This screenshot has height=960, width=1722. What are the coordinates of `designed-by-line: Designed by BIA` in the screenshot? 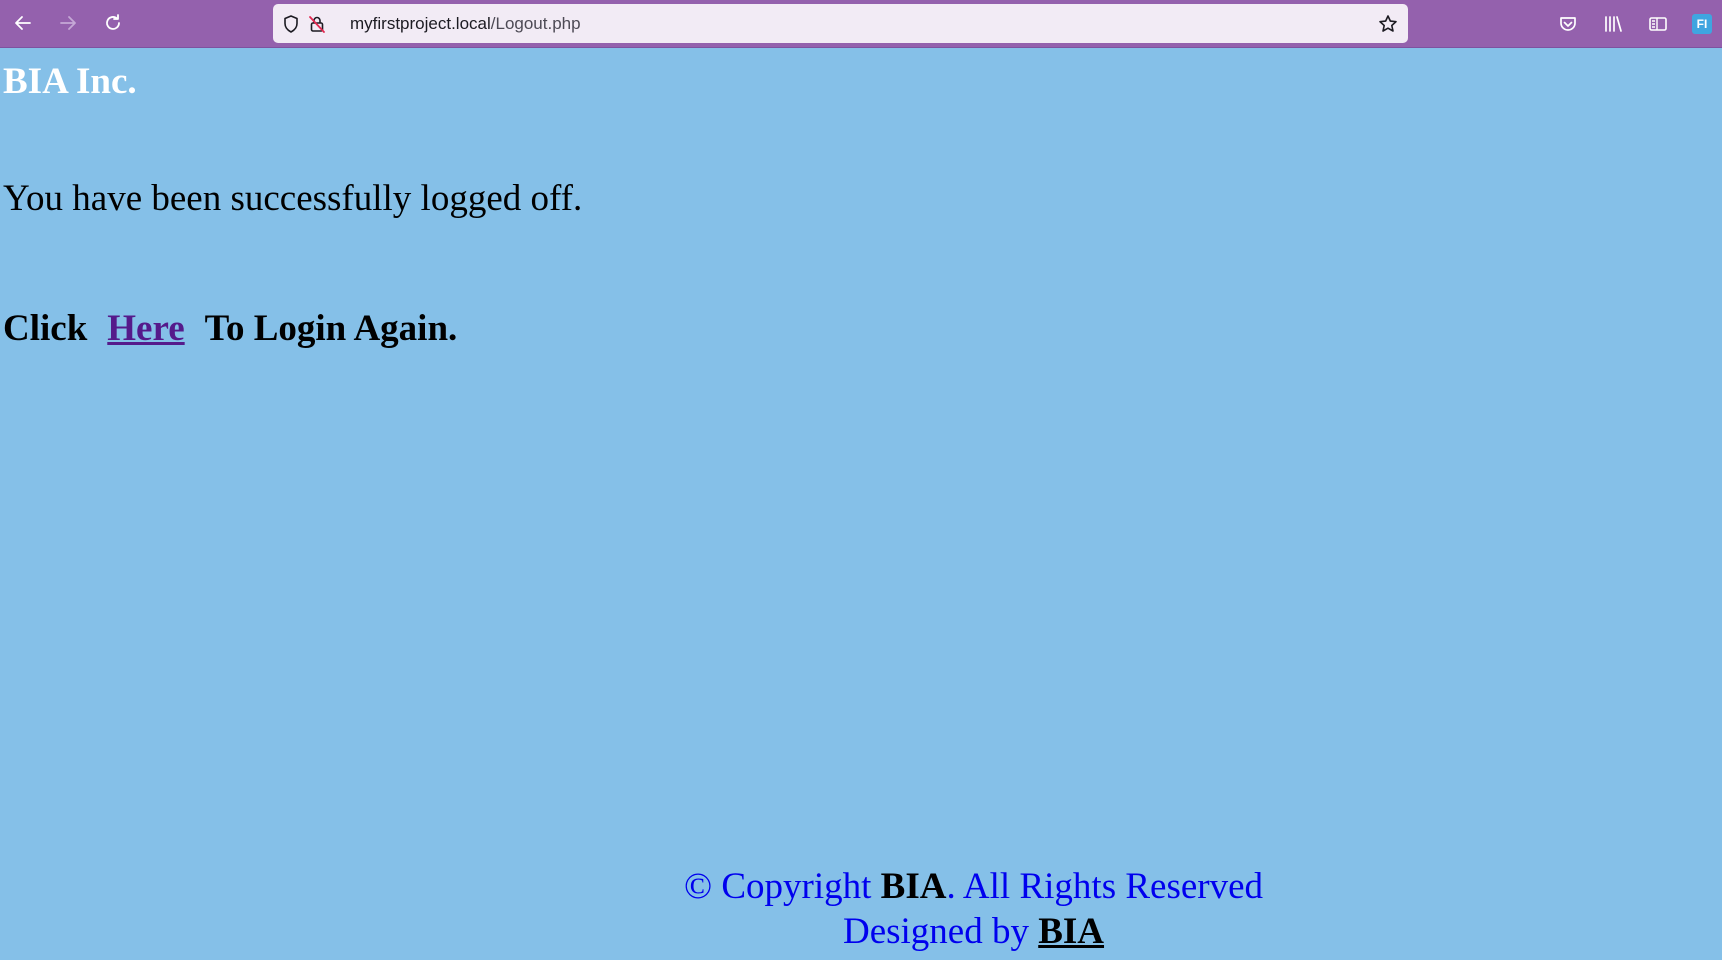 It's located at (973, 931).